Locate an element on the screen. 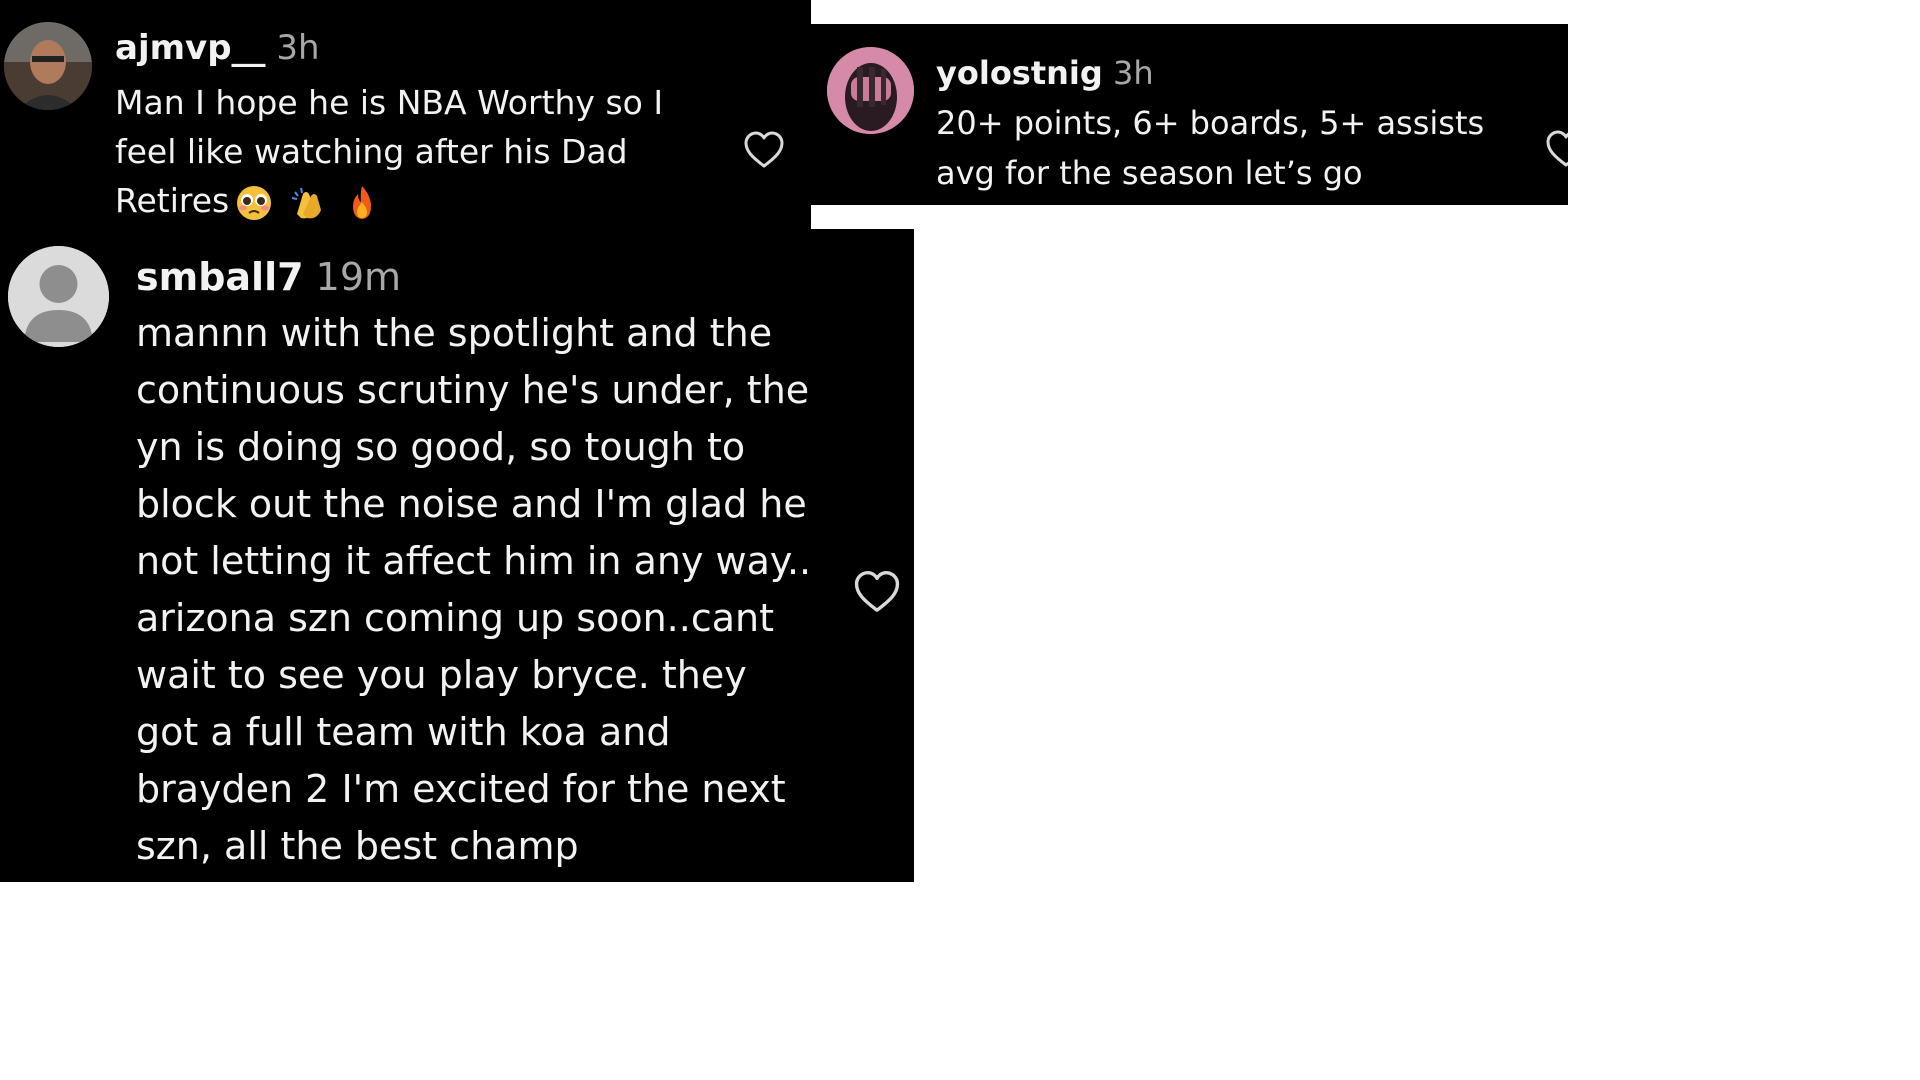  comment-line: arizona szn coming up soon..cant is located at coordinates (455, 618).